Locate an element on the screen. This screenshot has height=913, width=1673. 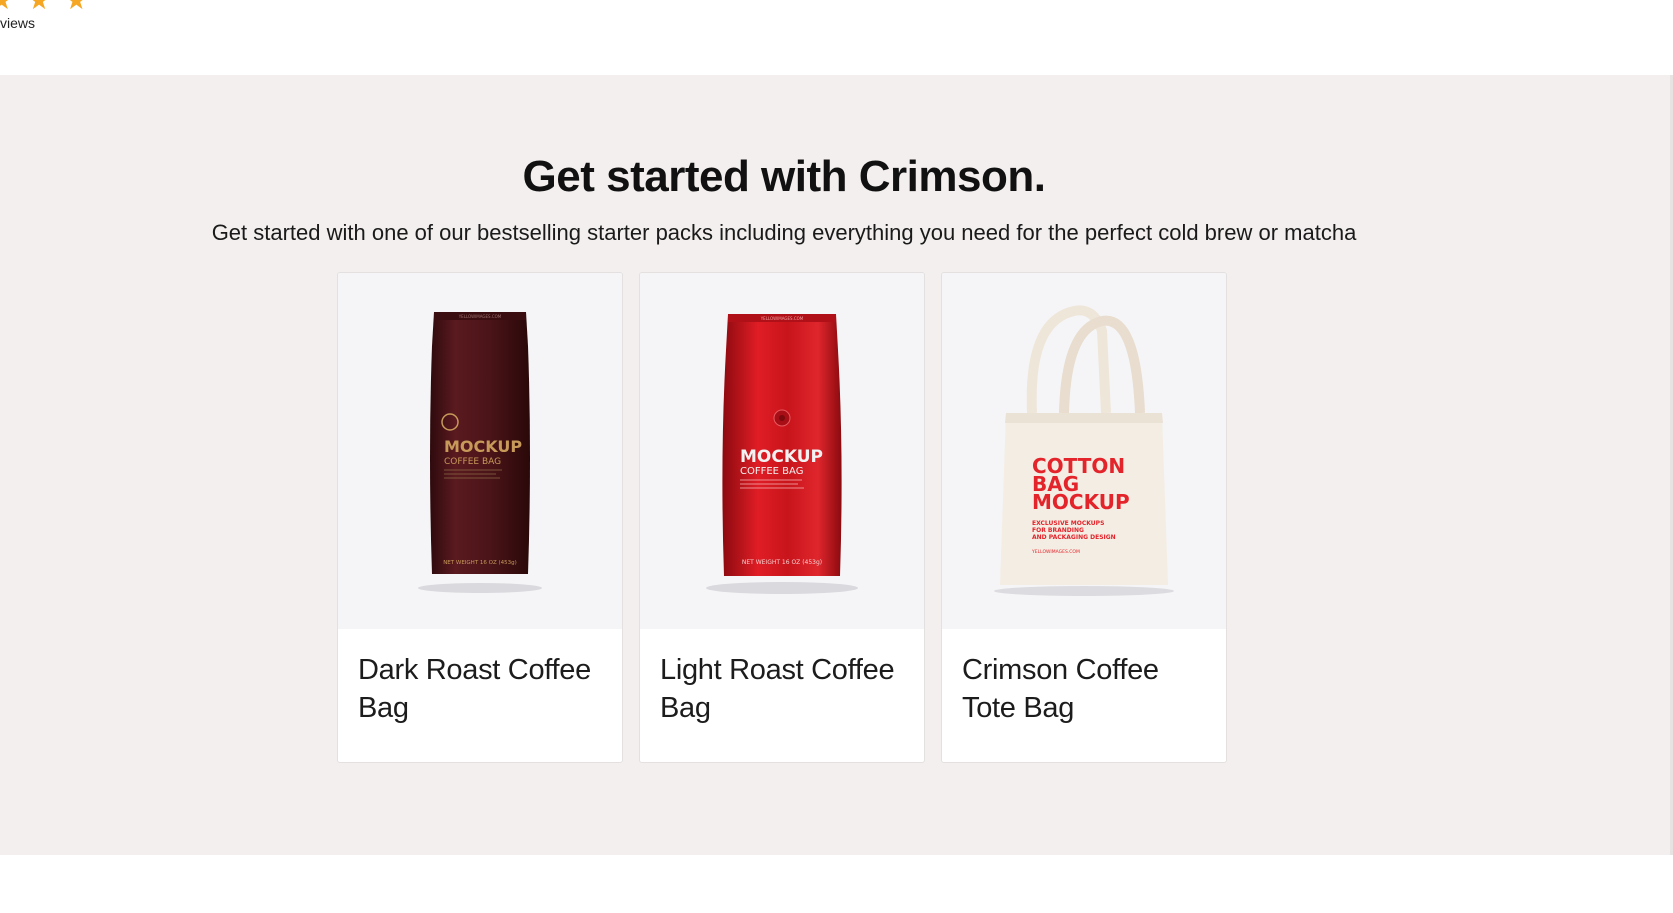
tote-small-3: AND PACKAGING DESIGN is located at coordinates (1074, 537).